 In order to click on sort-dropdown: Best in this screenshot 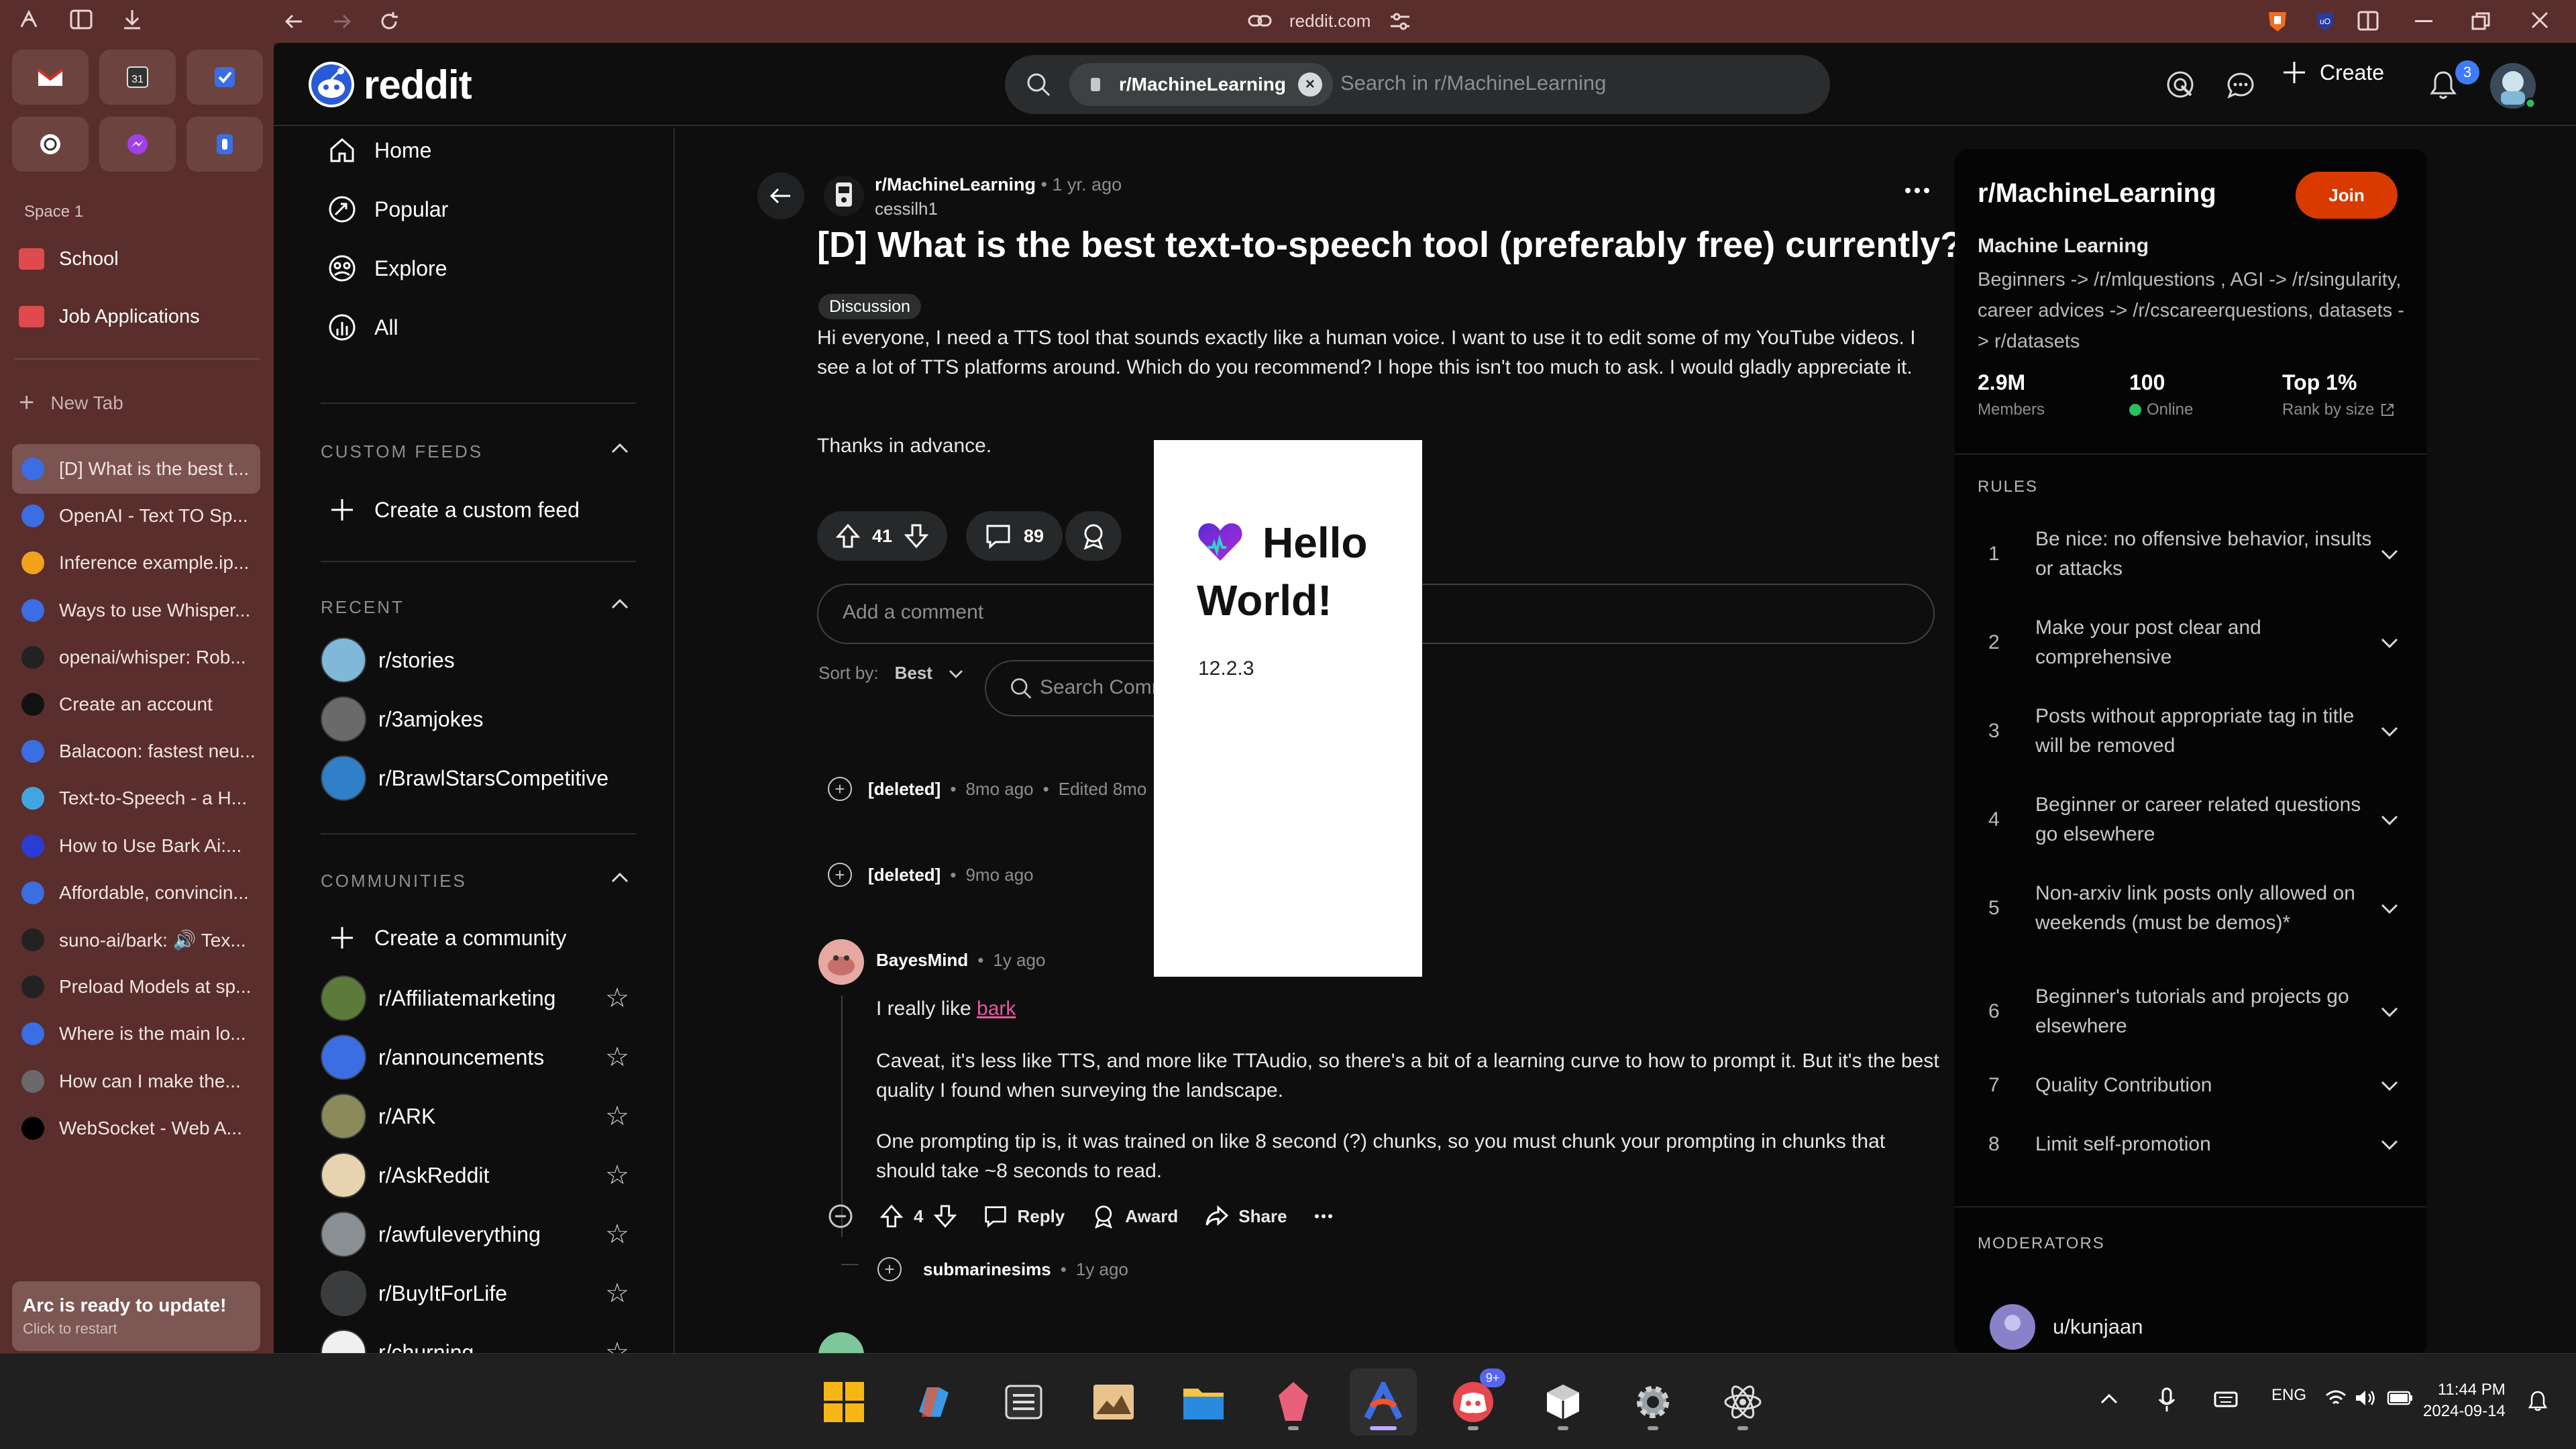, I will do `click(913, 673)`.